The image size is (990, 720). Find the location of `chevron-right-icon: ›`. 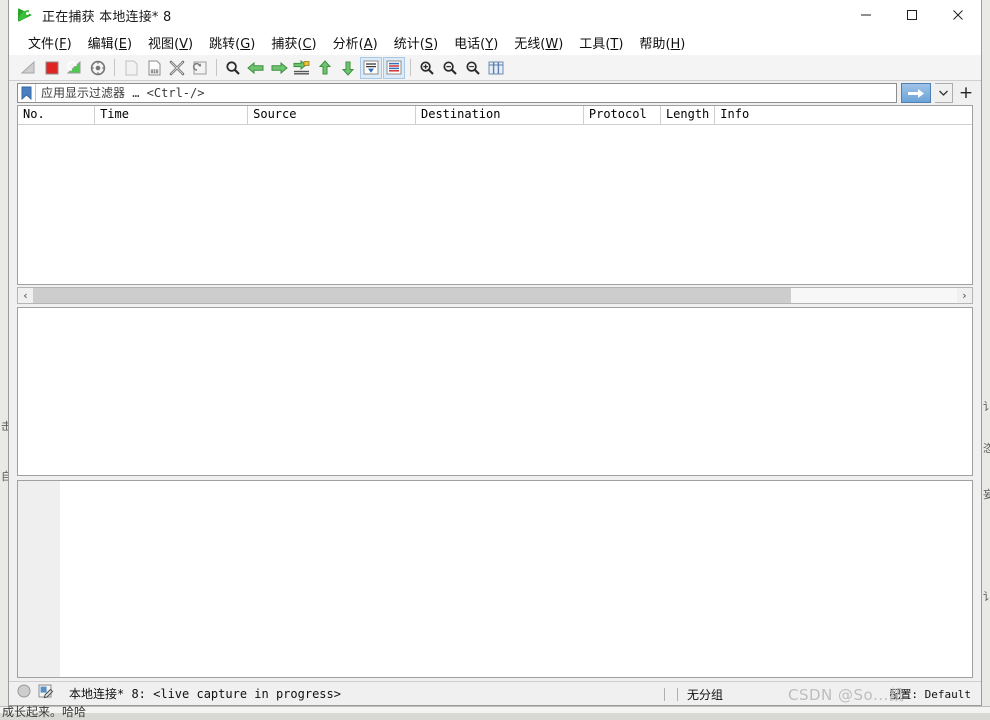

chevron-right-icon: › is located at coordinates (964, 295).